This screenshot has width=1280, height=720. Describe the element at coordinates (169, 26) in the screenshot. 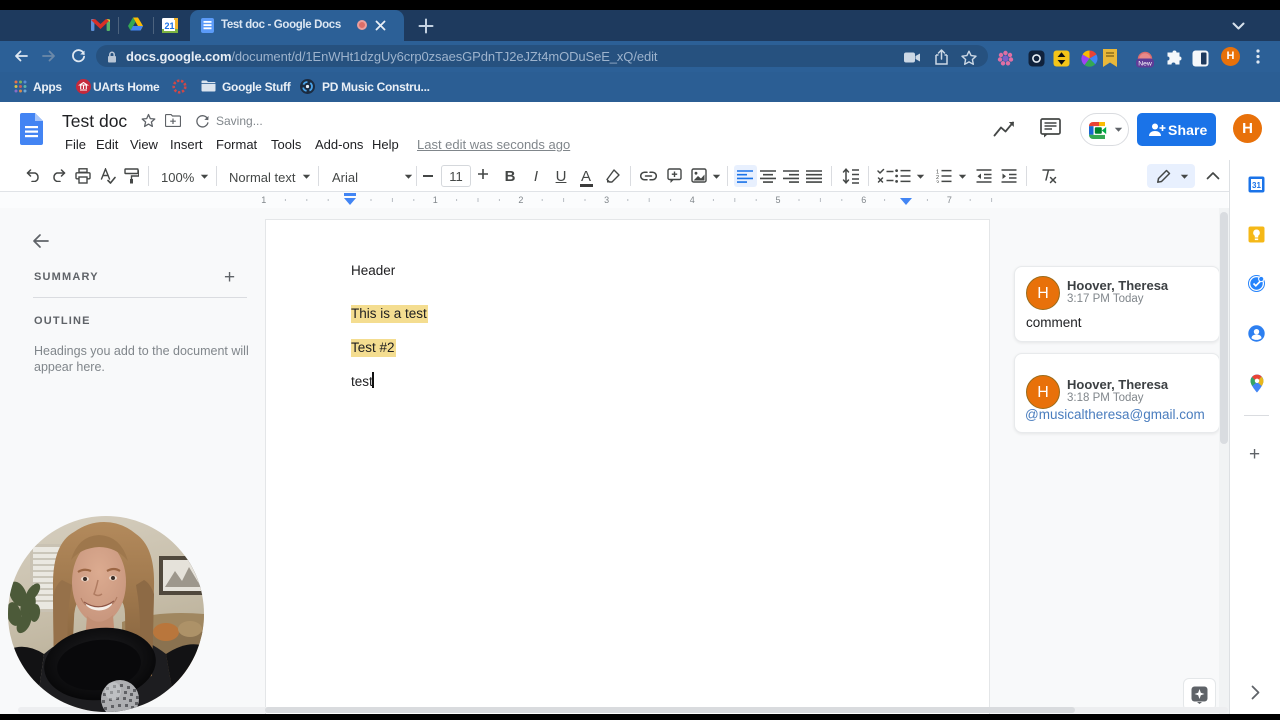

I see `svg-text: 21` at that location.